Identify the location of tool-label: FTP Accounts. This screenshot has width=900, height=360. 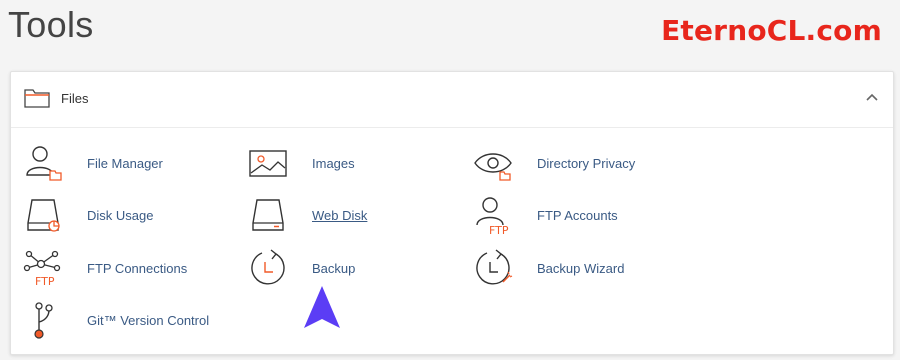
(577, 215).